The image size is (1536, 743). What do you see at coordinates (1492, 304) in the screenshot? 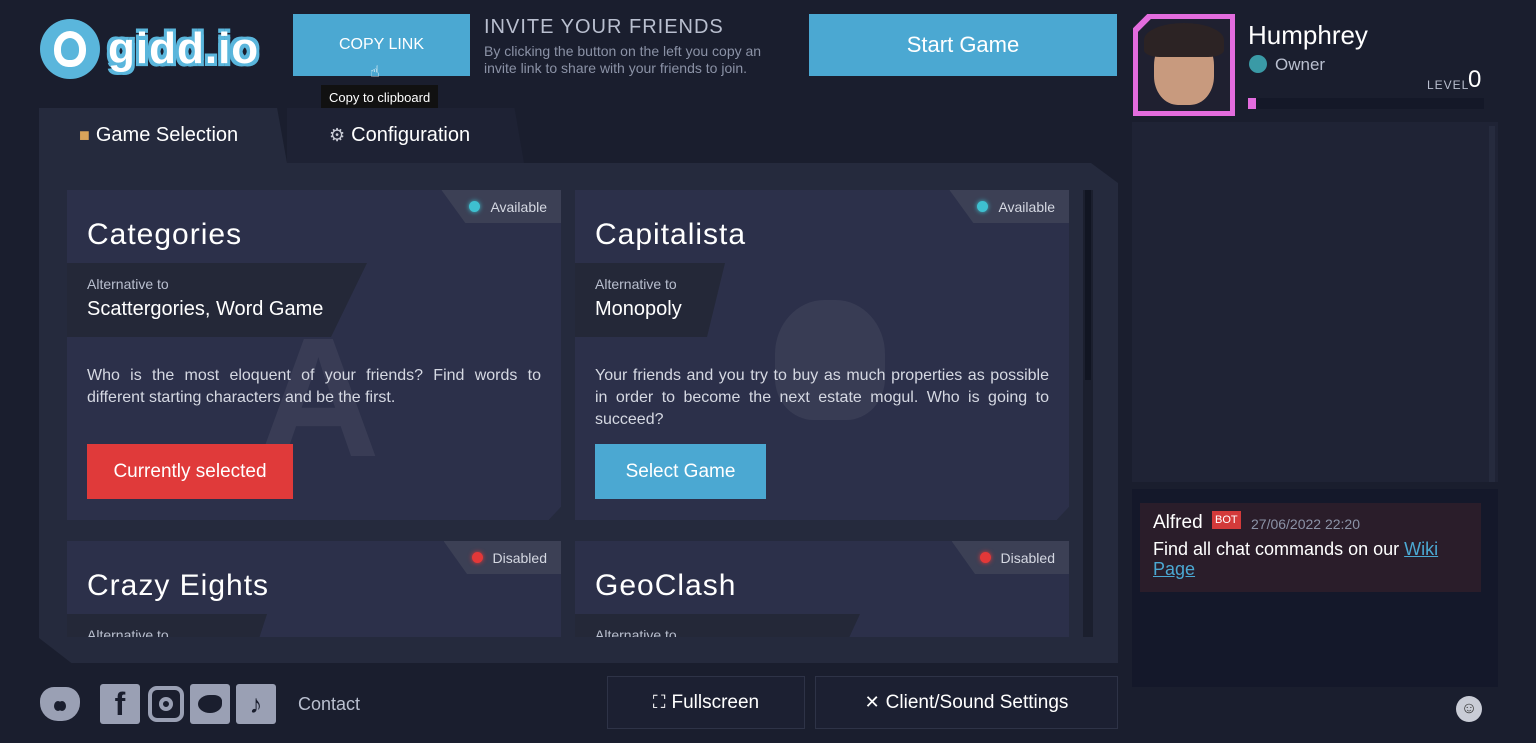
I see `player-list-scrollbar` at bounding box center [1492, 304].